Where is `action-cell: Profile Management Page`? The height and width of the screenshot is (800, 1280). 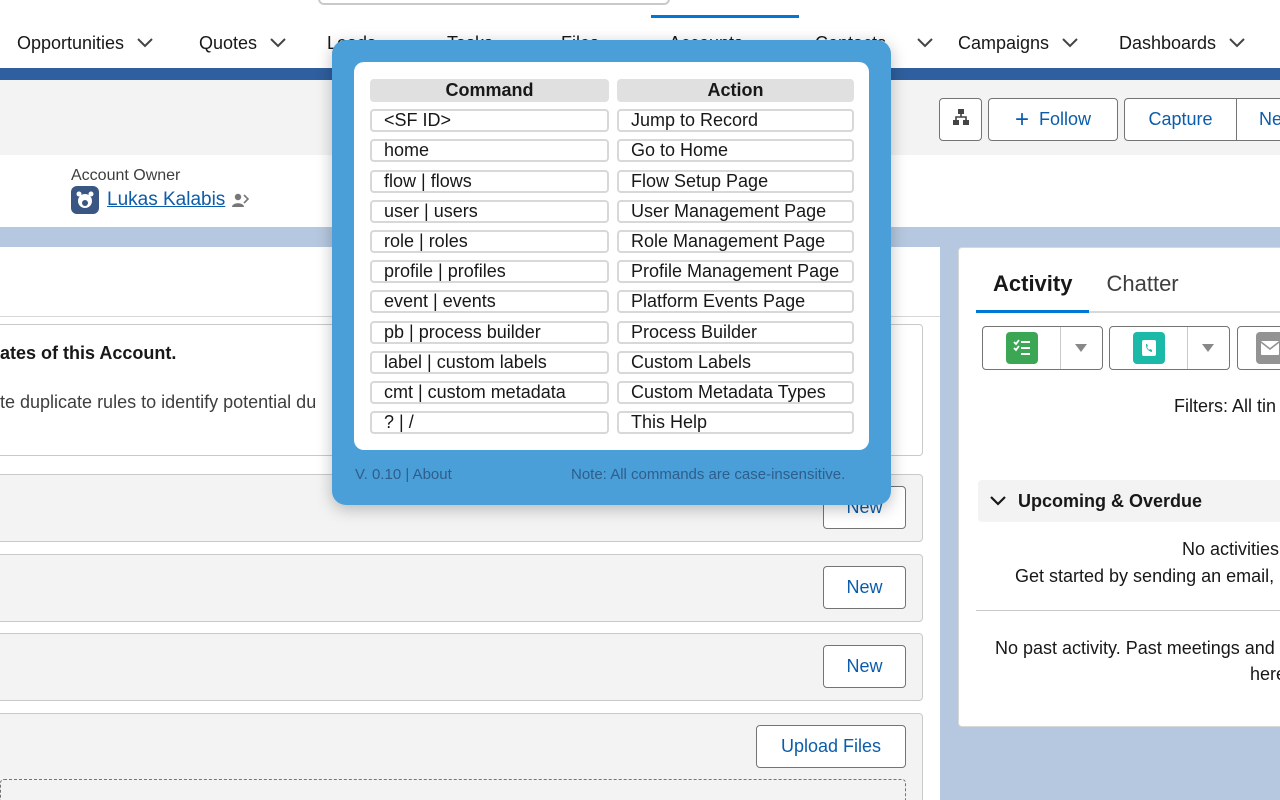 action-cell: Profile Management Page is located at coordinates (735, 271).